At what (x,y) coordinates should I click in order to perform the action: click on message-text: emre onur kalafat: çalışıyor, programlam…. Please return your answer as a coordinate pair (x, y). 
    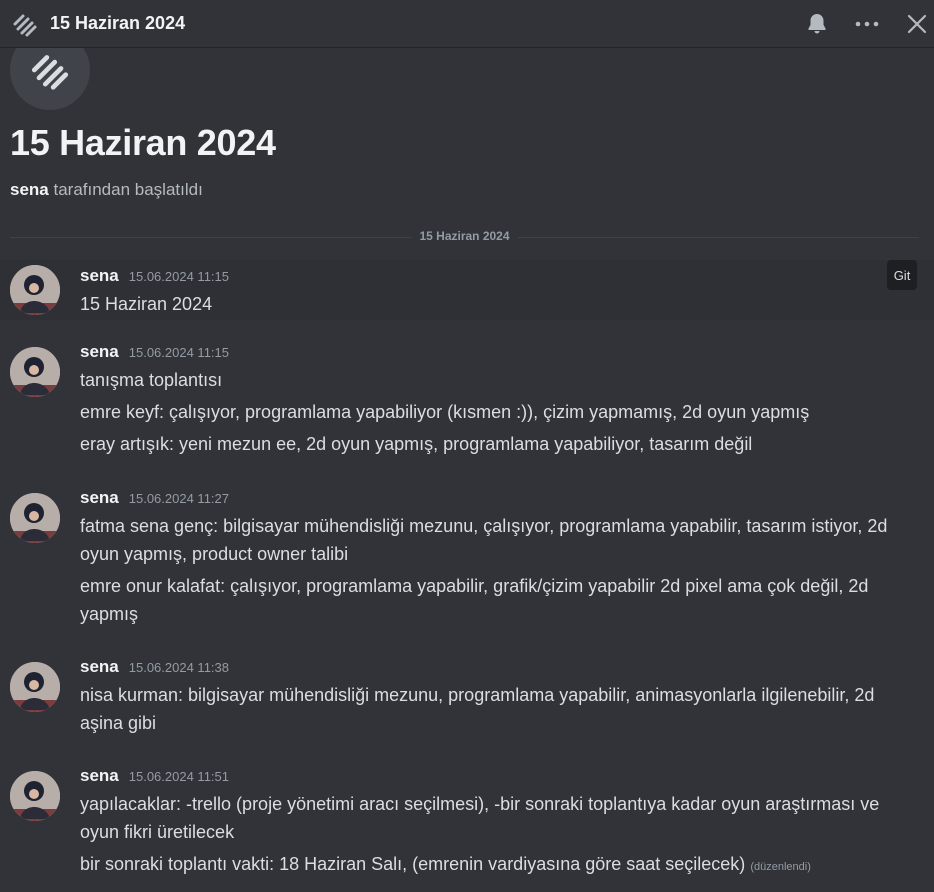
    Looking at the image, I should click on (474, 600).